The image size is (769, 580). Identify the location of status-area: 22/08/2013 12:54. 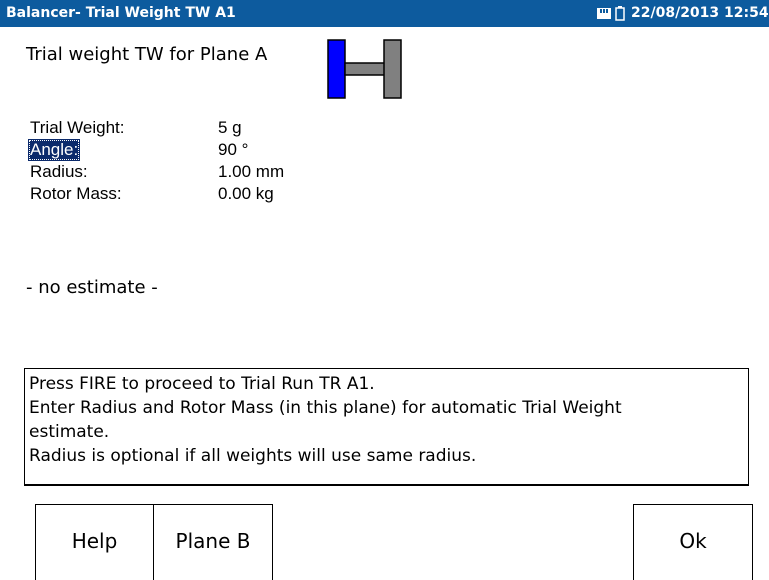
(683, 13).